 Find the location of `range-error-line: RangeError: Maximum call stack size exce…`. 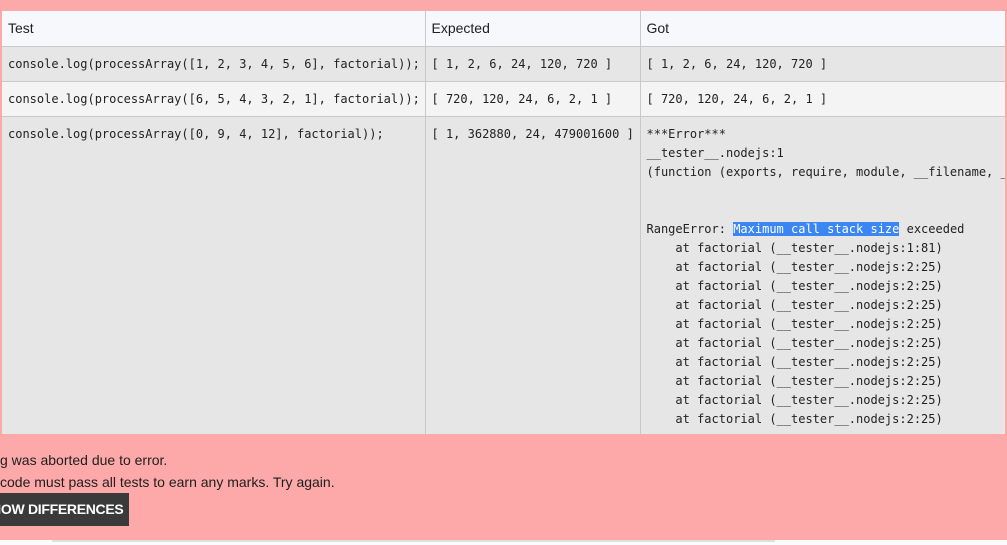

range-error-line: RangeError: Maximum call stack size exce… is located at coordinates (823, 229).